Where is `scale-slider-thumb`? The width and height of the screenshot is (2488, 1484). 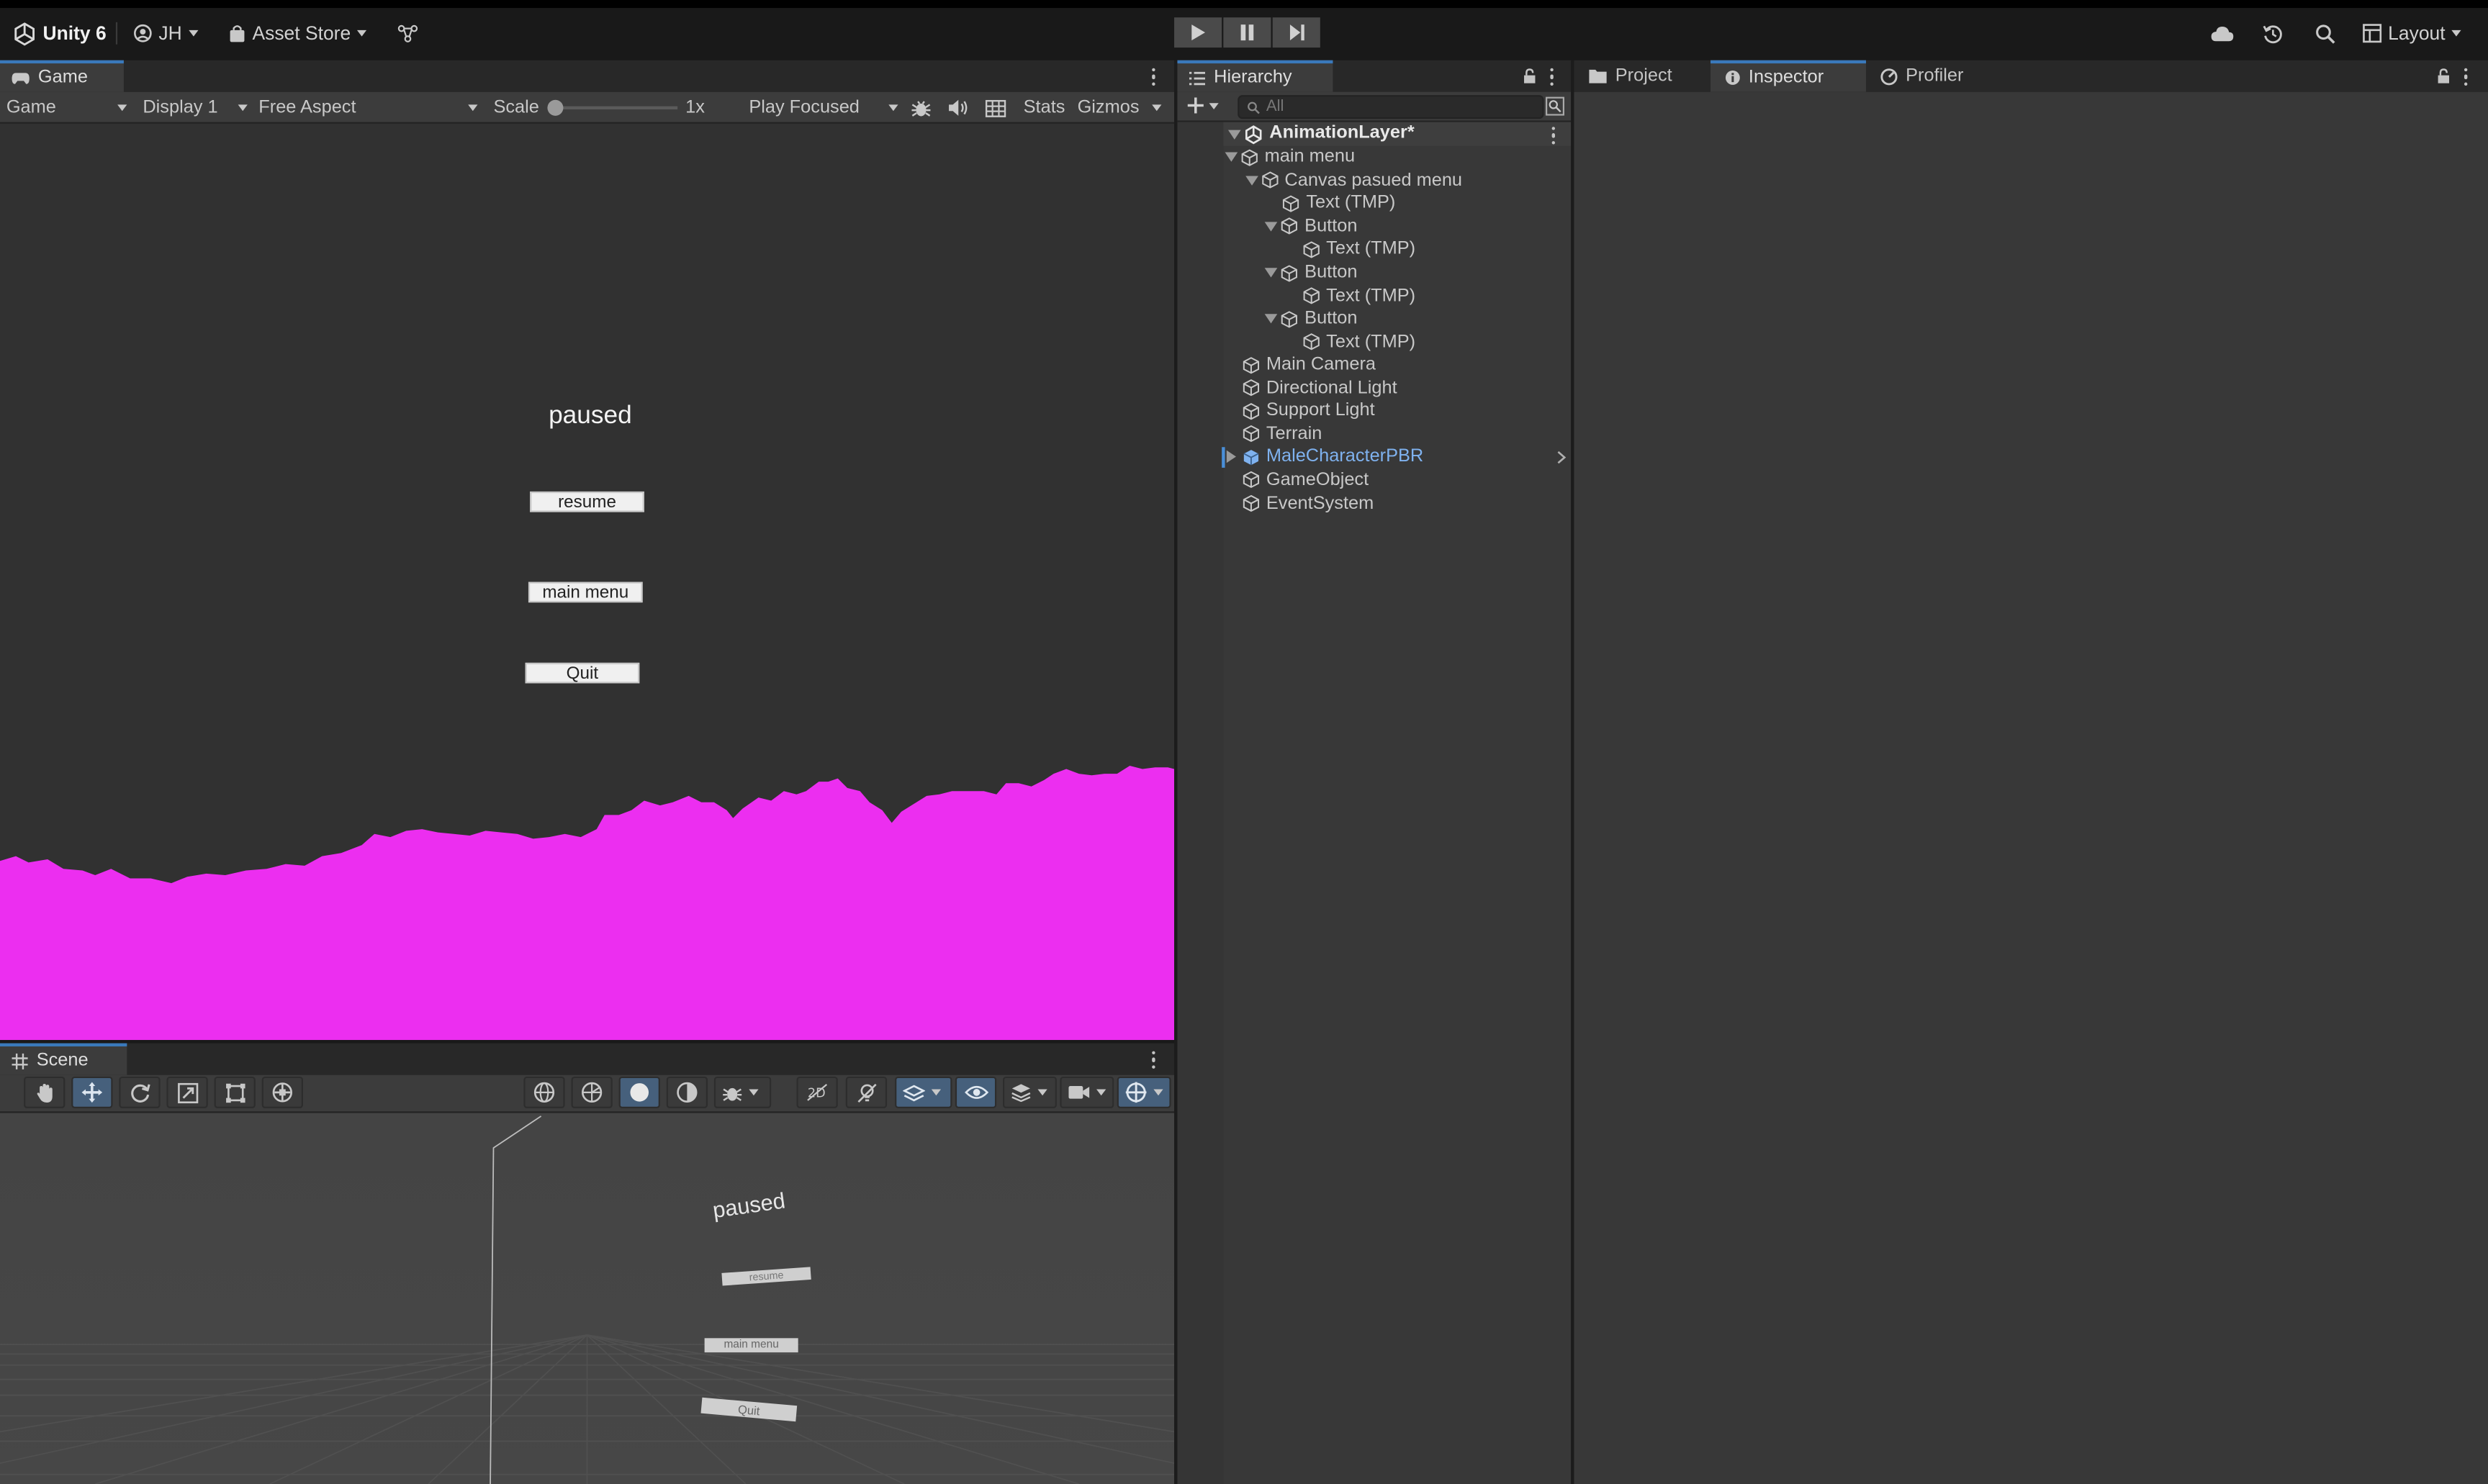 scale-slider-thumb is located at coordinates (556, 107).